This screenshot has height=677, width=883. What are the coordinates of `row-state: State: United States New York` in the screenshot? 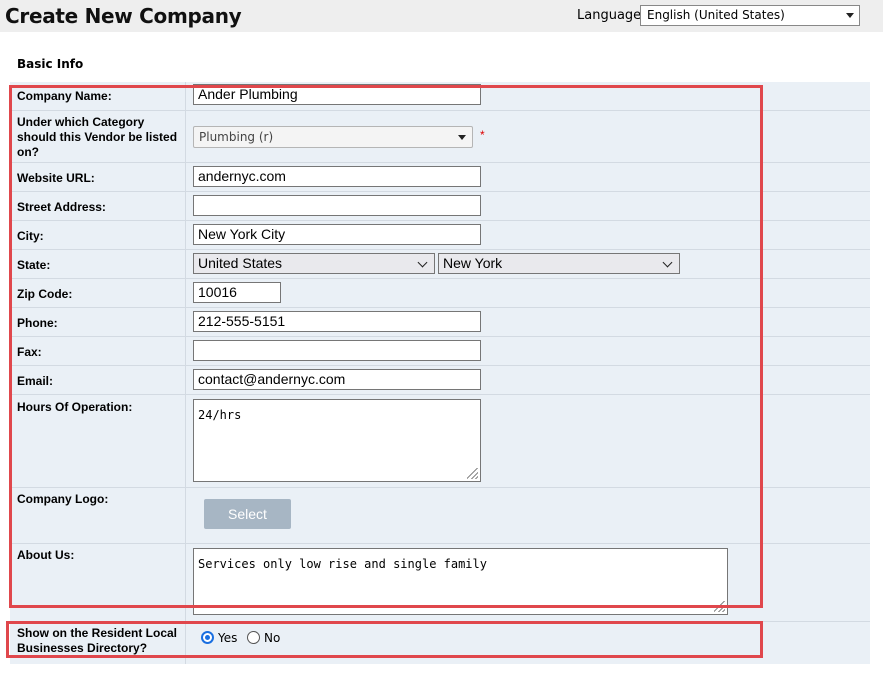 It's located at (440, 264).